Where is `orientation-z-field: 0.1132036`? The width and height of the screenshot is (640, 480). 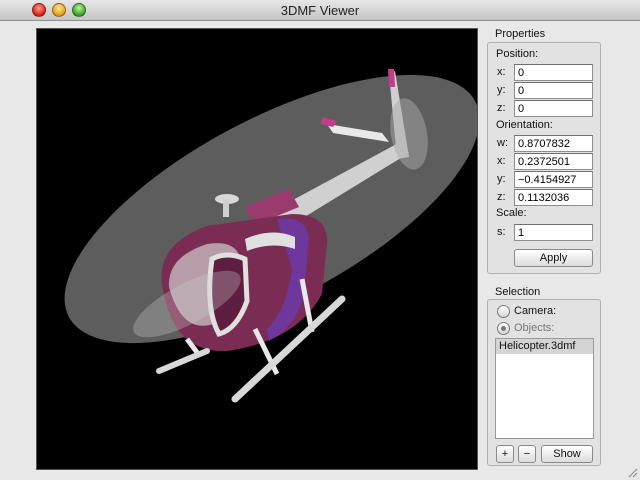
orientation-z-field: 0.1132036 is located at coordinates (553, 197).